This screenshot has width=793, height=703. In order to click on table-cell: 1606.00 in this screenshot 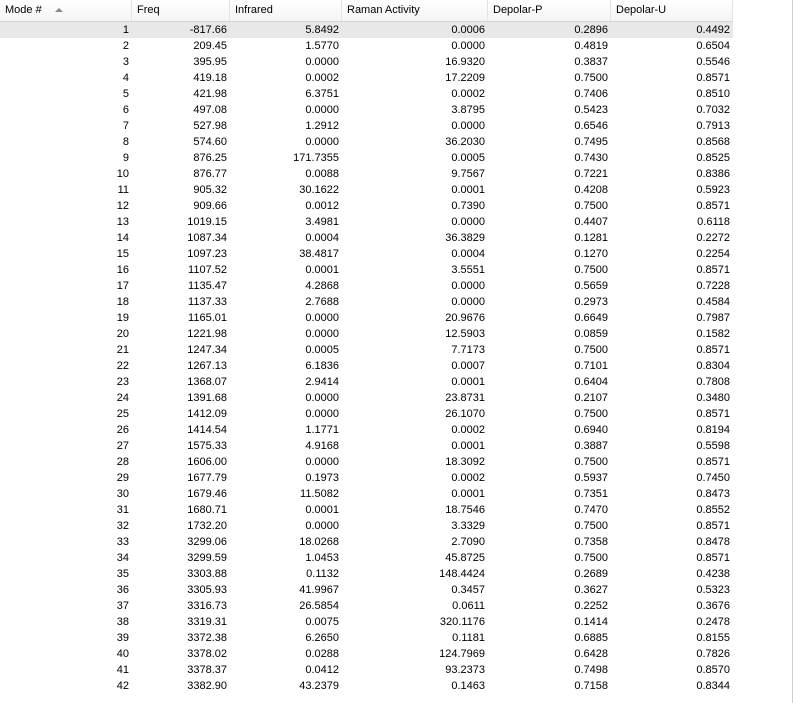, I will do `click(207, 462)`.